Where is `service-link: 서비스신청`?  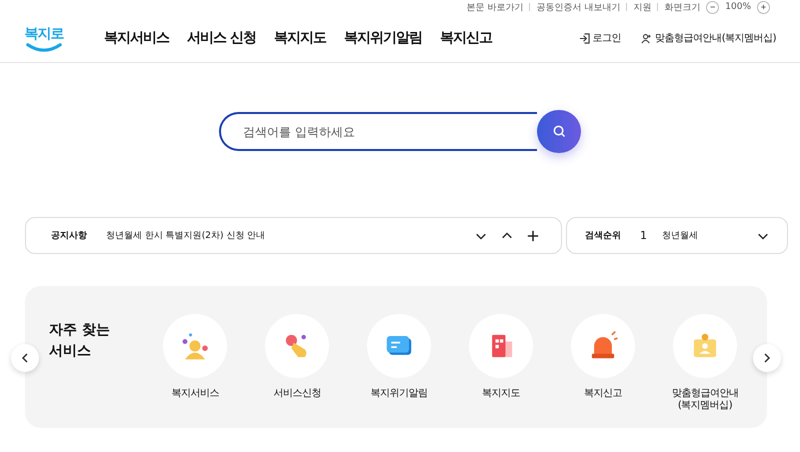
service-link: 서비스신청 is located at coordinates (297, 394).